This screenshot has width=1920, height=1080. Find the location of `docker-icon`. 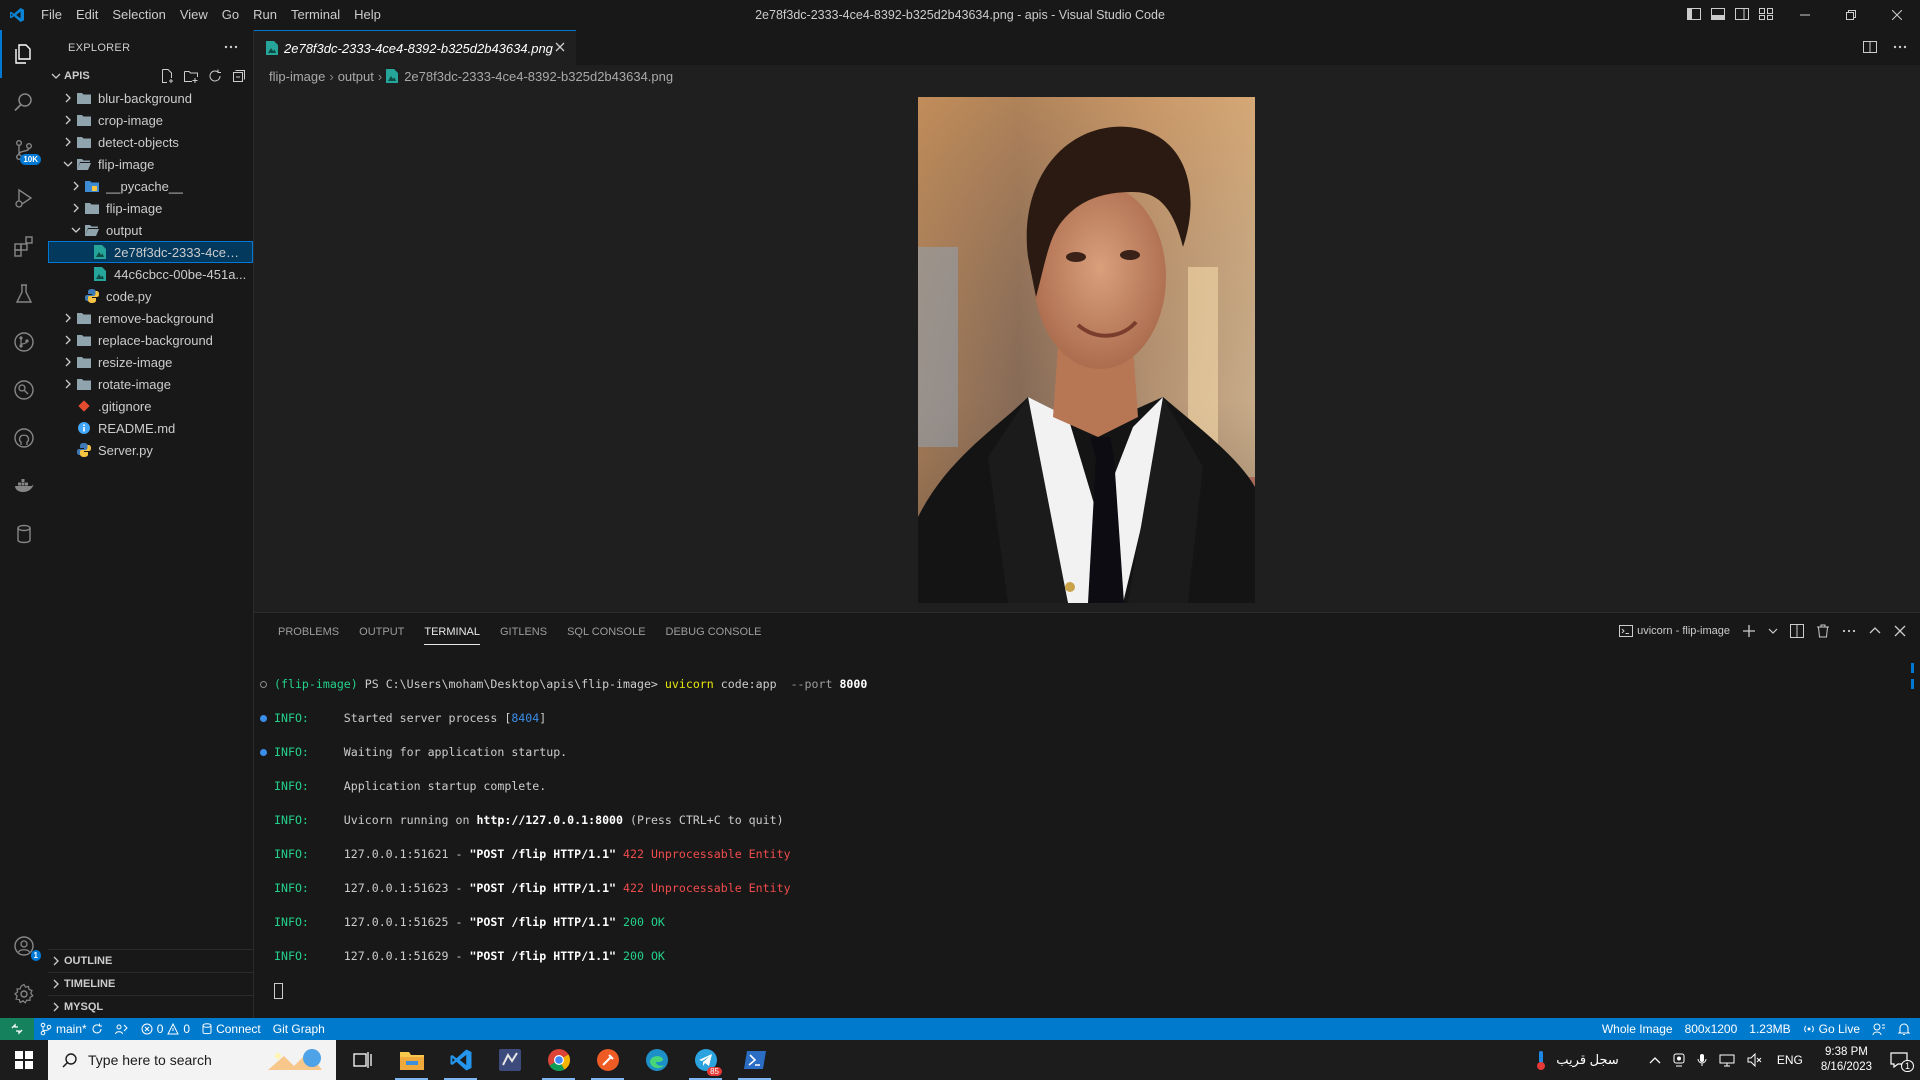

docker-icon is located at coordinates (24, 486).